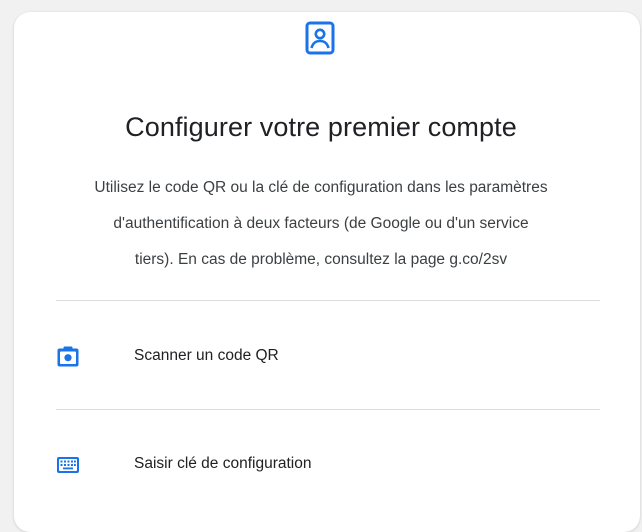 This screenshot has width=642, height=532. What do you see at coordinates (321, 127) in the screenshot?
I see `page-title: Configurer votre premier compte` at bounding box center [321, 127].